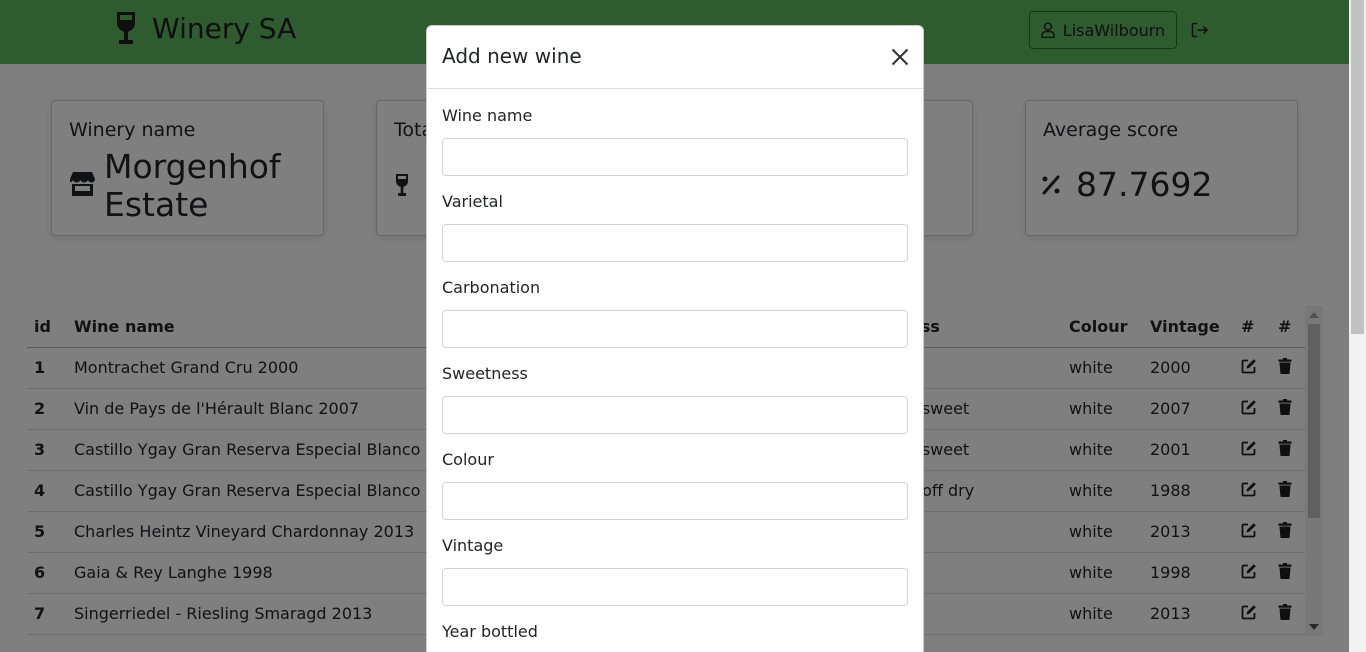 Image resolution: width=1366 pixels, height=652 pixels. I want to click on page-scrollbar, so click(1357, 326).